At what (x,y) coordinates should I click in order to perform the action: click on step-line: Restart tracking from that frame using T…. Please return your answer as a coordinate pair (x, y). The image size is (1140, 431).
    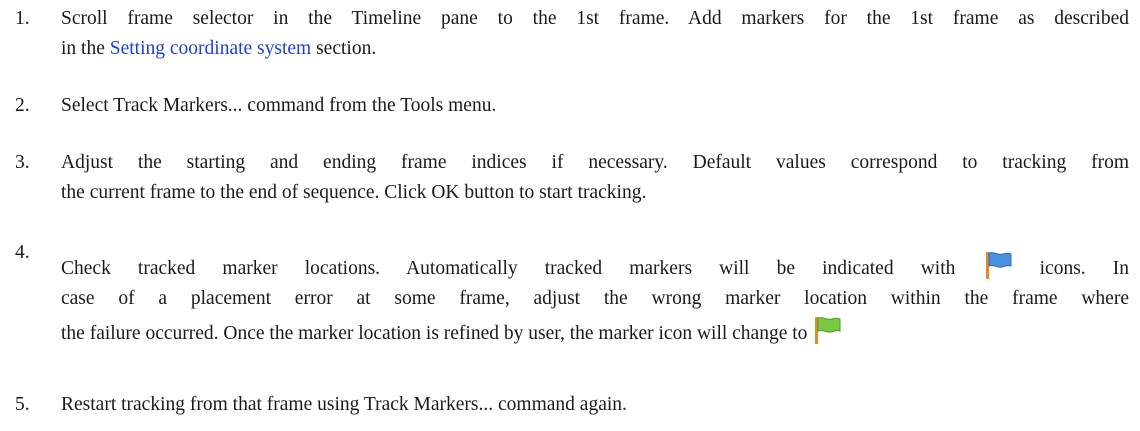
    Looking at the image, I should click on (344, 404).